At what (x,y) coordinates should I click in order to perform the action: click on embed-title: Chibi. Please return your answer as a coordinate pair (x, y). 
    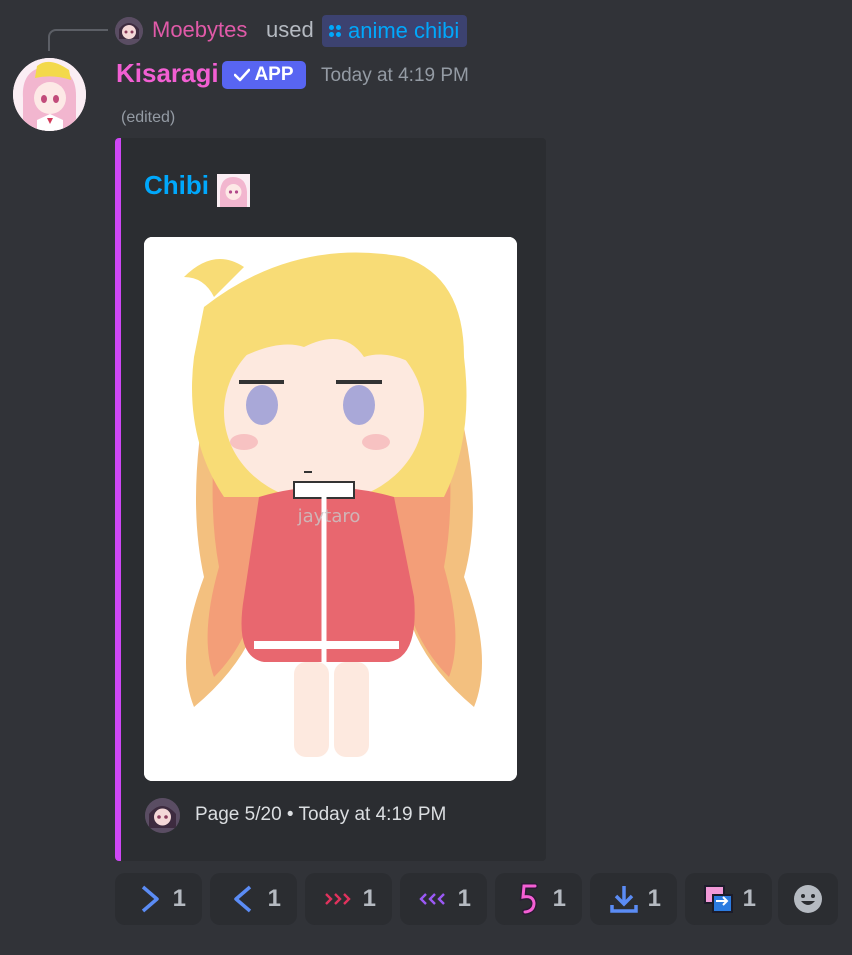
    Looking at the image, I should click on (176, 185).